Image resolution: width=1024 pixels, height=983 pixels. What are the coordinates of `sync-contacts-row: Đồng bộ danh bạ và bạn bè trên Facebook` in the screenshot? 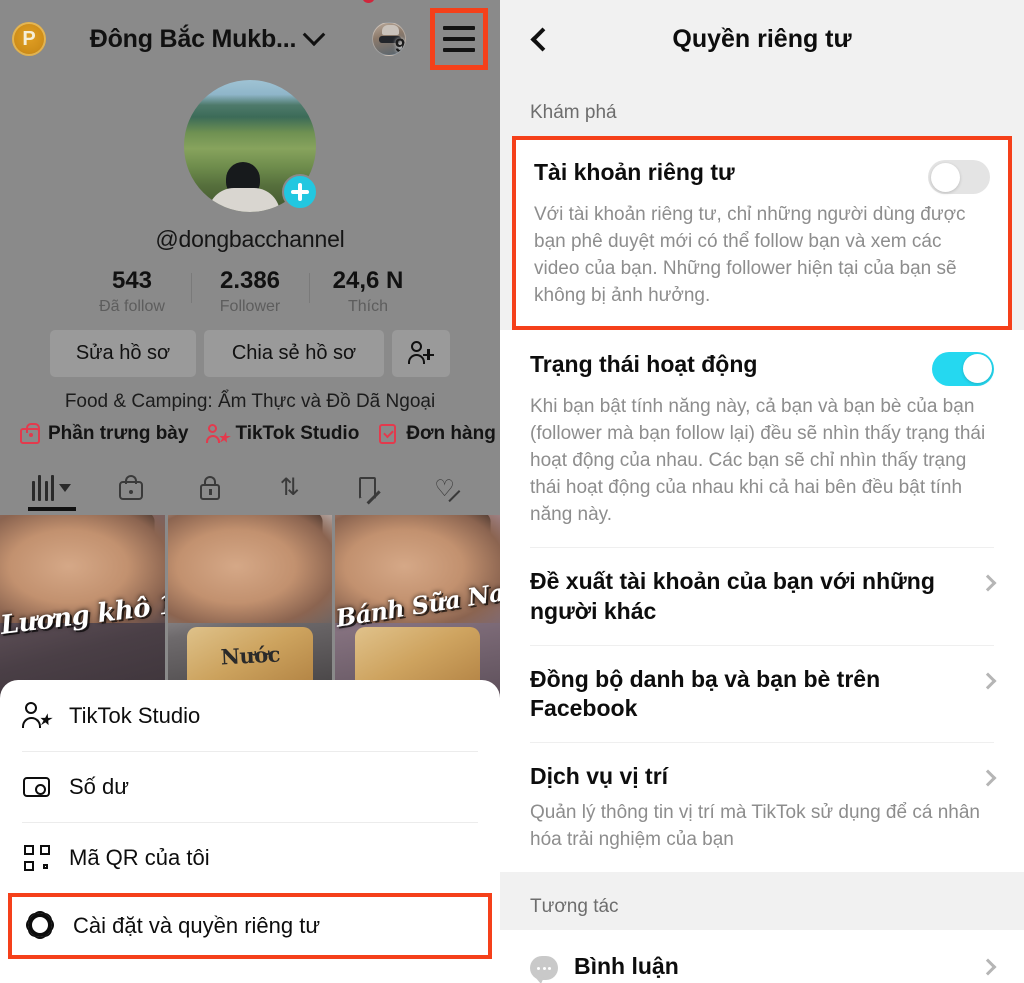 It's located at (763, 693).